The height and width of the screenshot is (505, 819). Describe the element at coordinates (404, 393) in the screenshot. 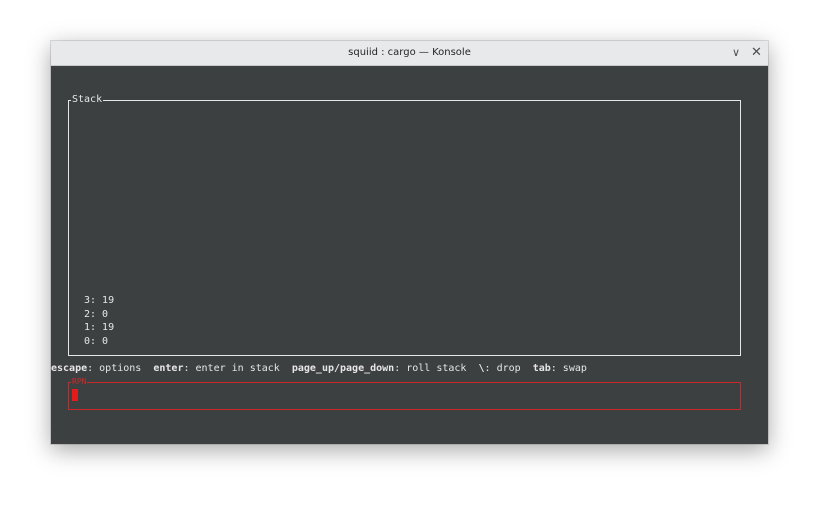

I see `rpn-input-box: RPN` at that location.